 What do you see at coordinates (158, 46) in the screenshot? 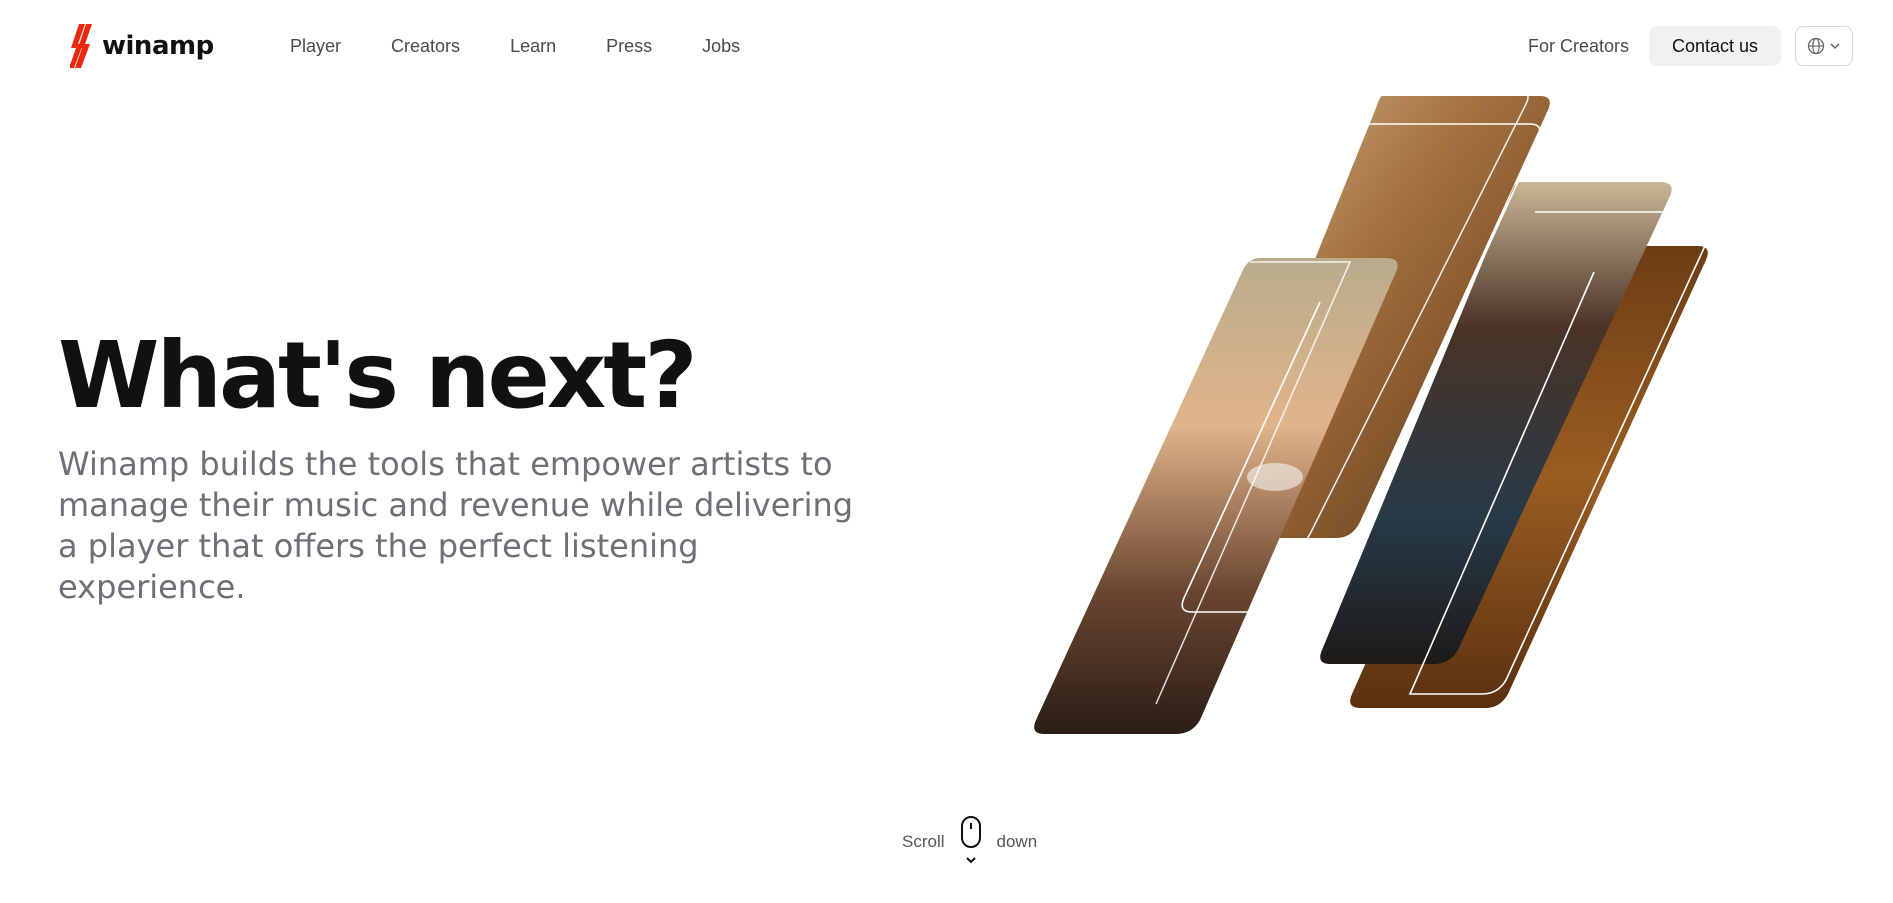
I see `brand-name: winamp` at bounding box center [158, 46].